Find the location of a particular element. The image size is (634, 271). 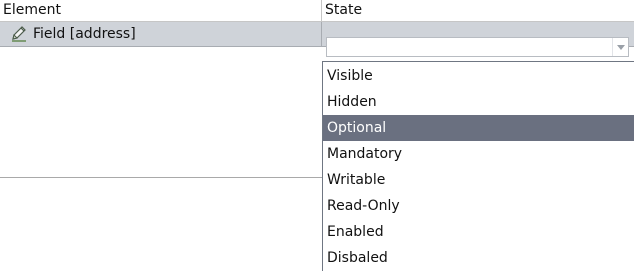

dropdown-option-hidden: Hidden is located at coordinates (478, 102).